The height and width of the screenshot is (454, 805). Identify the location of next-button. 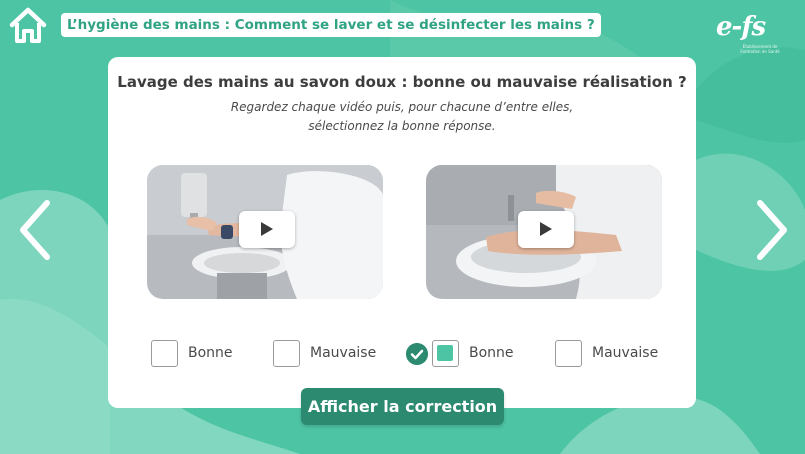
(772, 230).